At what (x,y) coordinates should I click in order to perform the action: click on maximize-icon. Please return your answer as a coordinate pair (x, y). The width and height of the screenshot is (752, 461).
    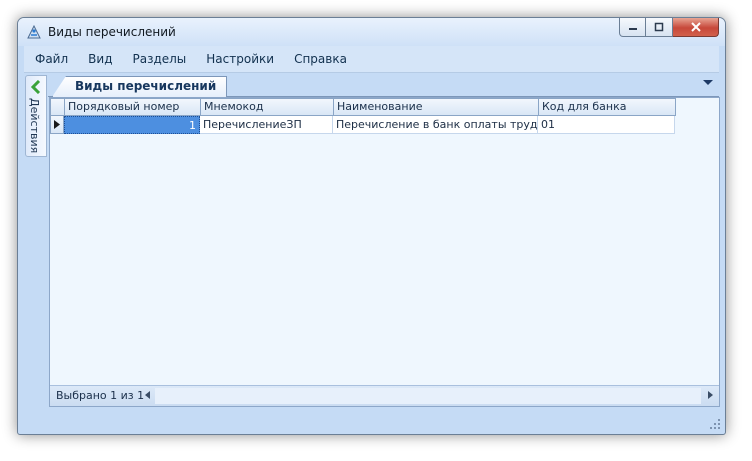
    Looking at the image, I should click on (659, 27).